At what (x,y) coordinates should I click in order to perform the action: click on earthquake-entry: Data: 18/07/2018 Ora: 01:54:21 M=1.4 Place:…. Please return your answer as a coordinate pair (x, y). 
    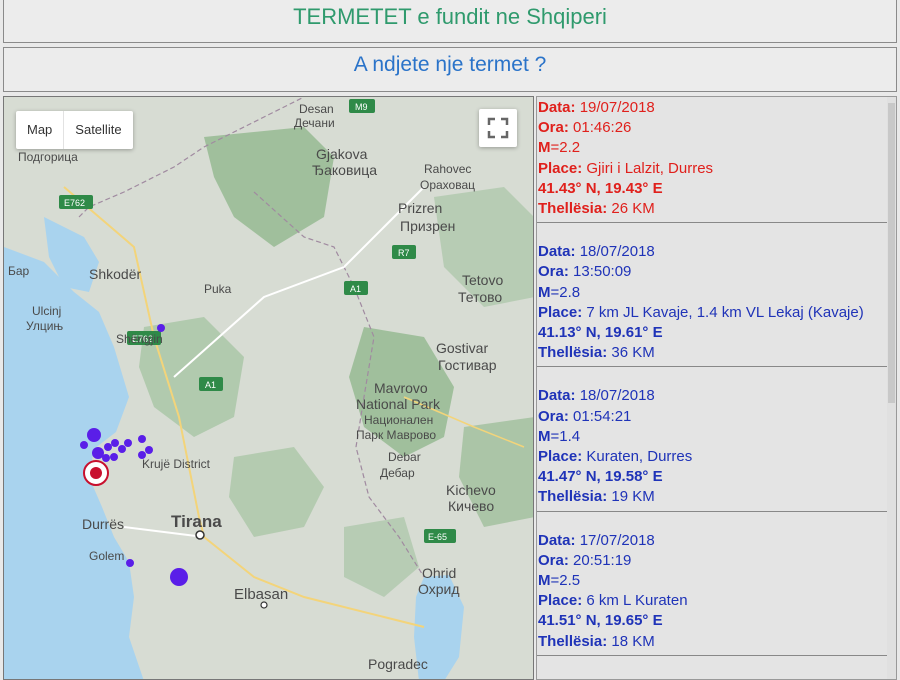
    Looking at the image, I should click on (716, 448).